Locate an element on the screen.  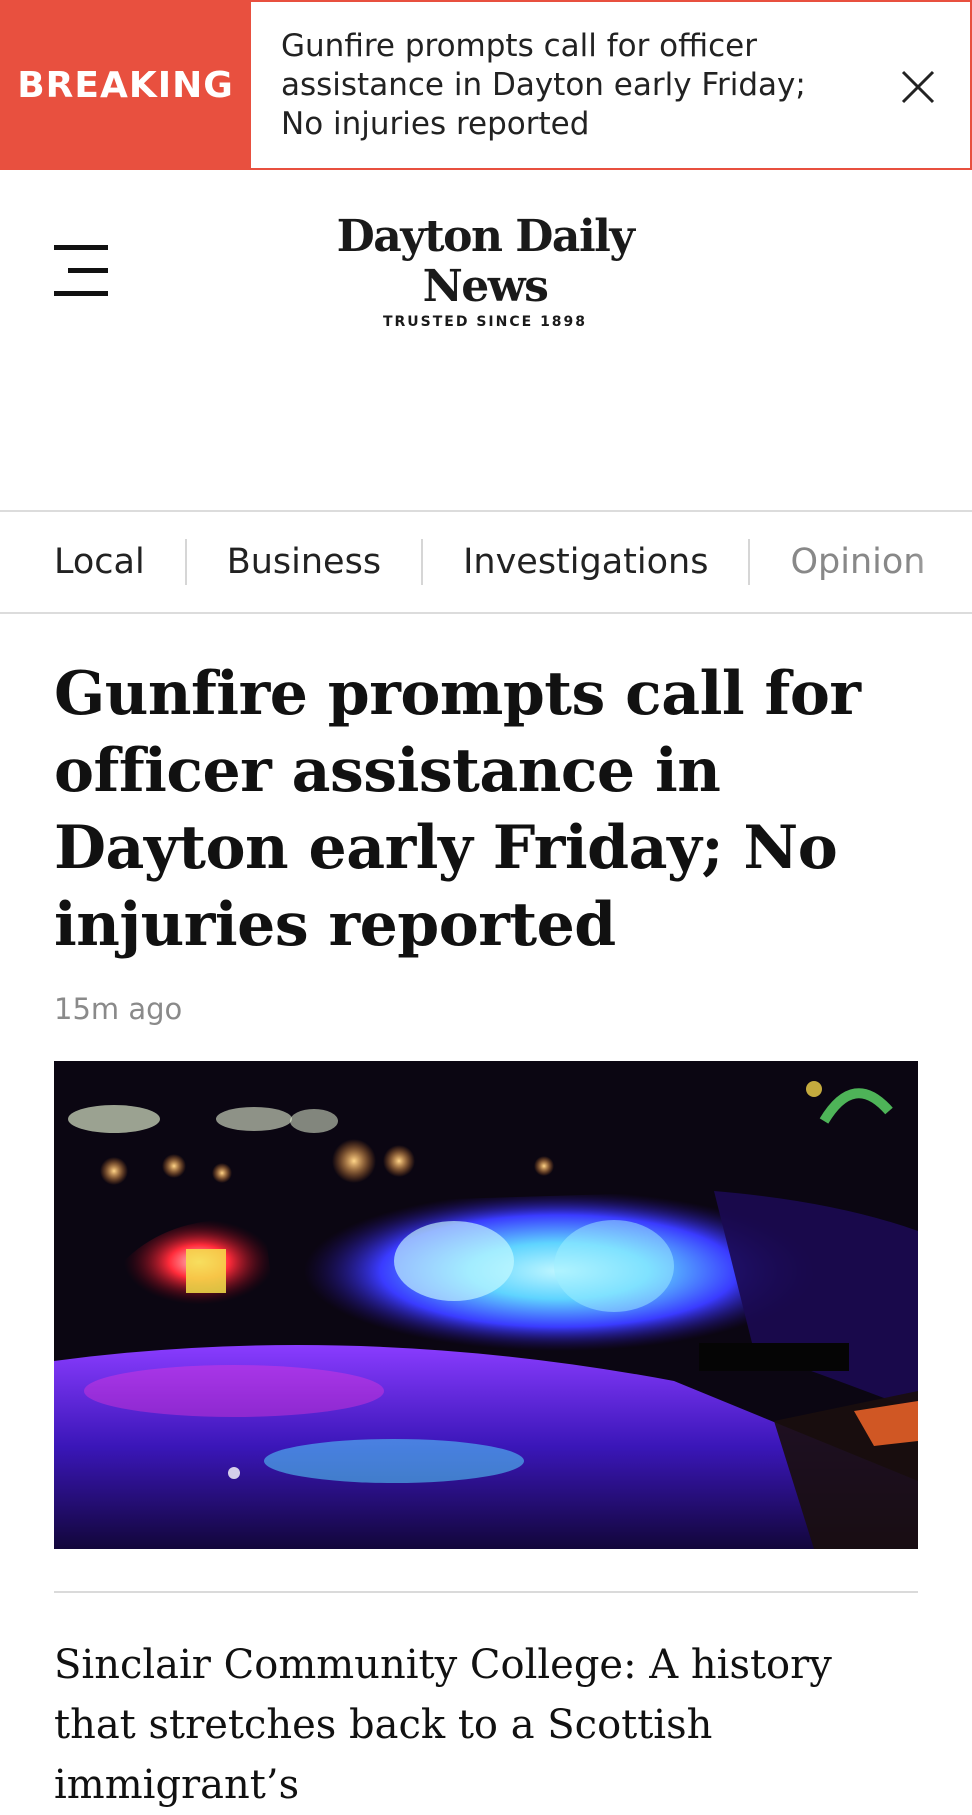
logo-name: Dayton Daily News is located at coordinates (485, 261).